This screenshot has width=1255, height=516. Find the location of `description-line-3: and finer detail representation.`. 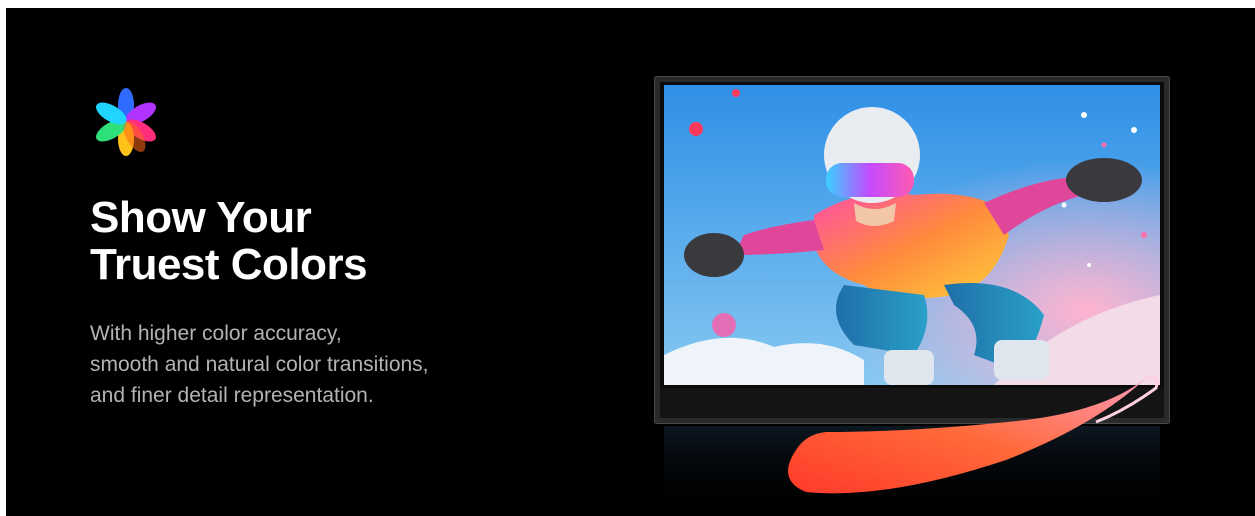

description-line-3: and finer detail representation. is located at coordinates (232, 395).